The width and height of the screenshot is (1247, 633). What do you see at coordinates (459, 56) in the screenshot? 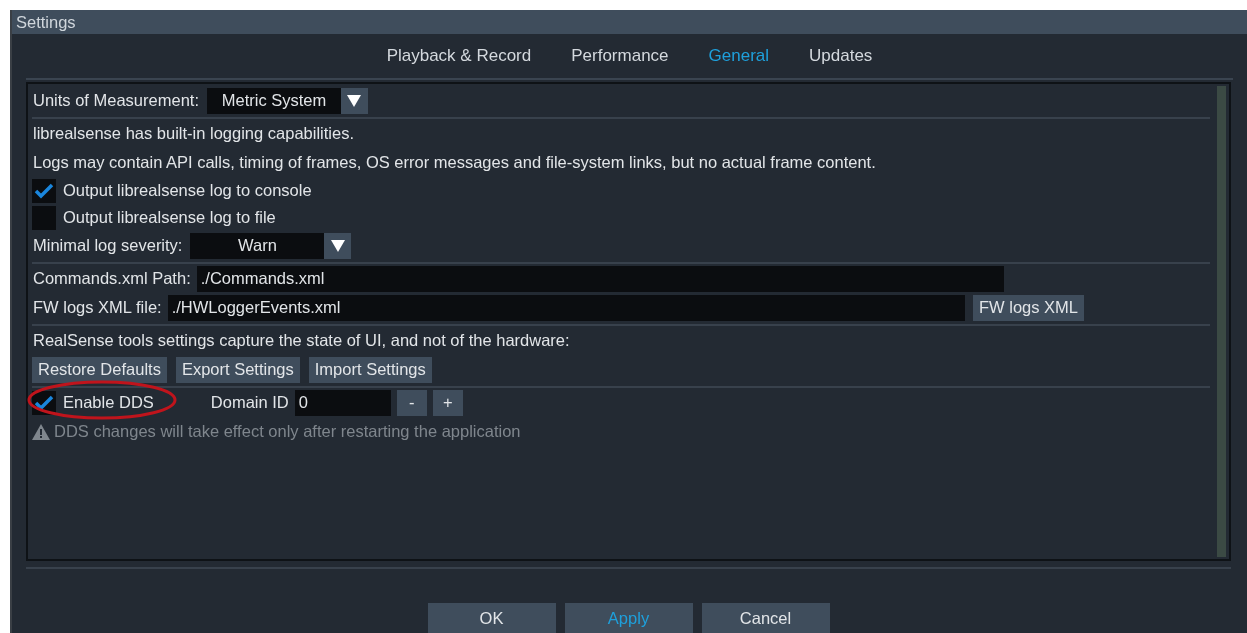
I see `tab: Playback & Record` at bounding box center [459, 56].